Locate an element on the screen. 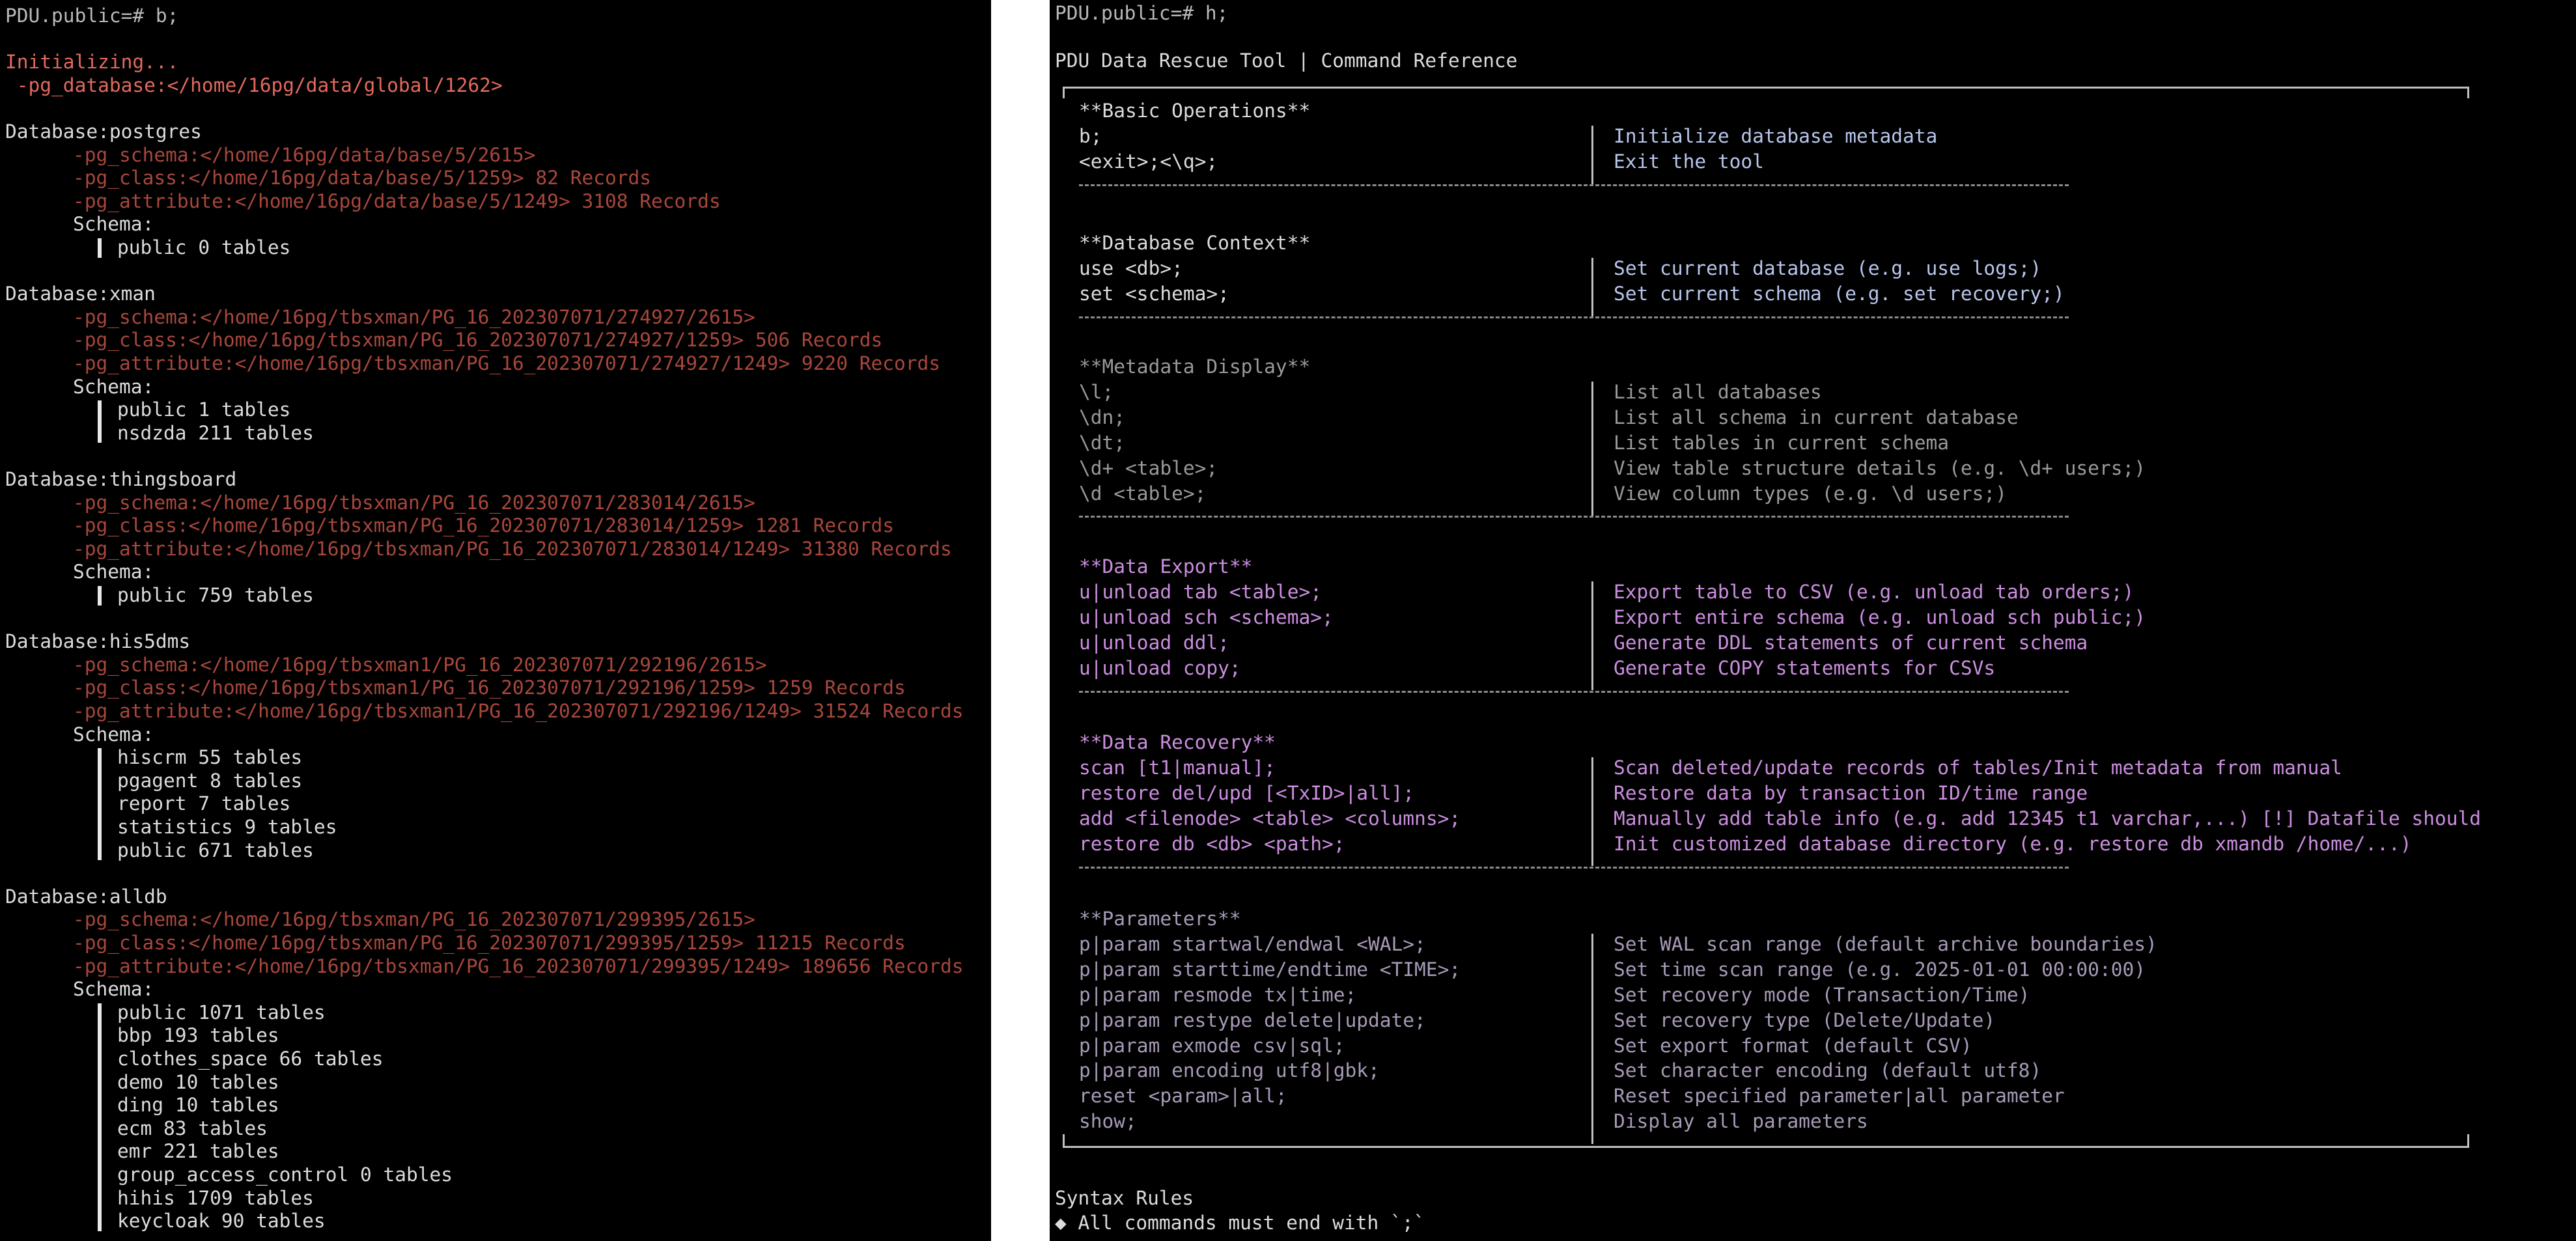 The image size is (2576, 1241). schema-entry: demo 10 tables is located at coordinates (198, 1081).